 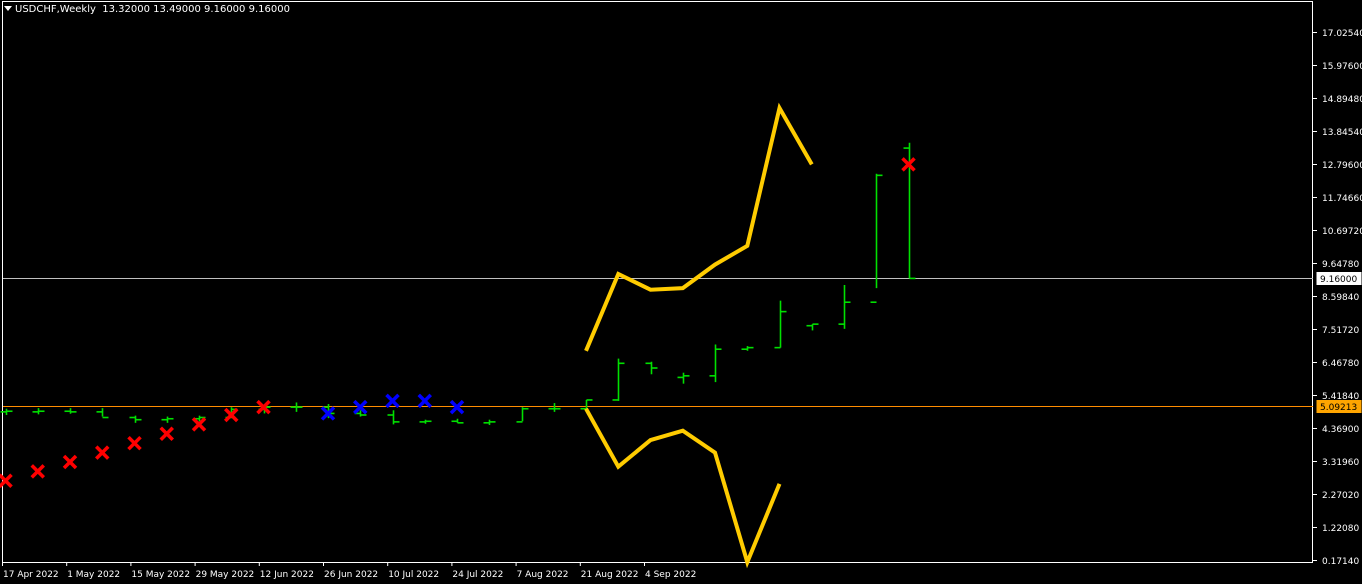 I want to click on y-tick-label: 1.22080, so click(x=1340, y=529).